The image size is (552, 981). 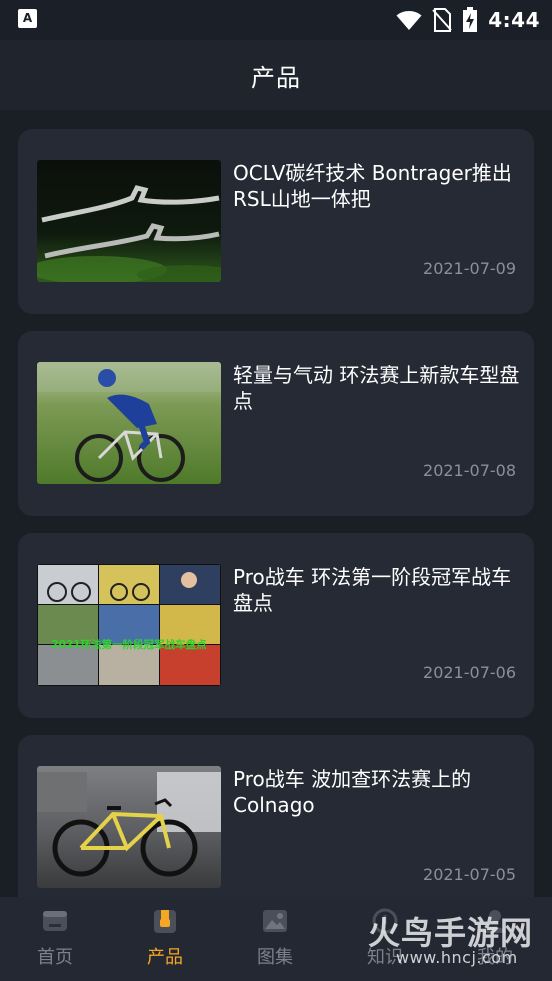 What do you see at coordinates (469, 874) in the screenshot?
I see `article-date: 2021-07-05` at bounding box center [469, 874].